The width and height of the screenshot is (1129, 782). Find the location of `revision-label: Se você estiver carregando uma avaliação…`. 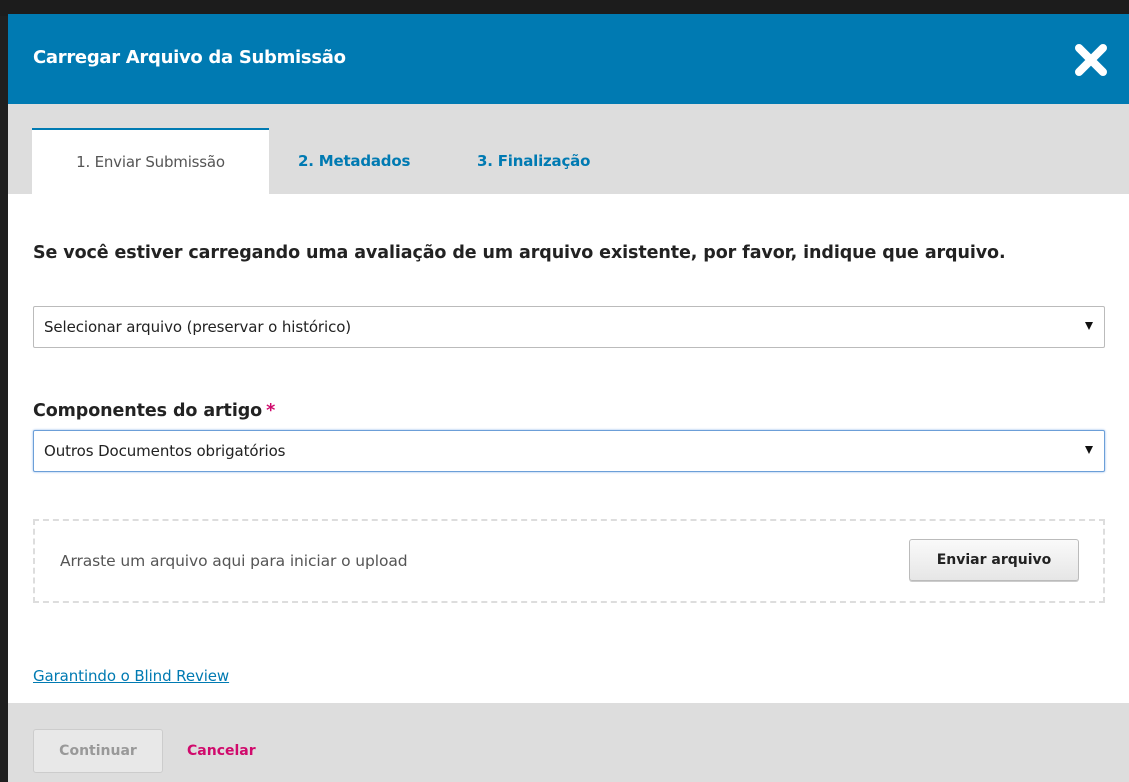

revision-label: Se você estiver carregando uma avaliação… is located at coordinates (519, 253).